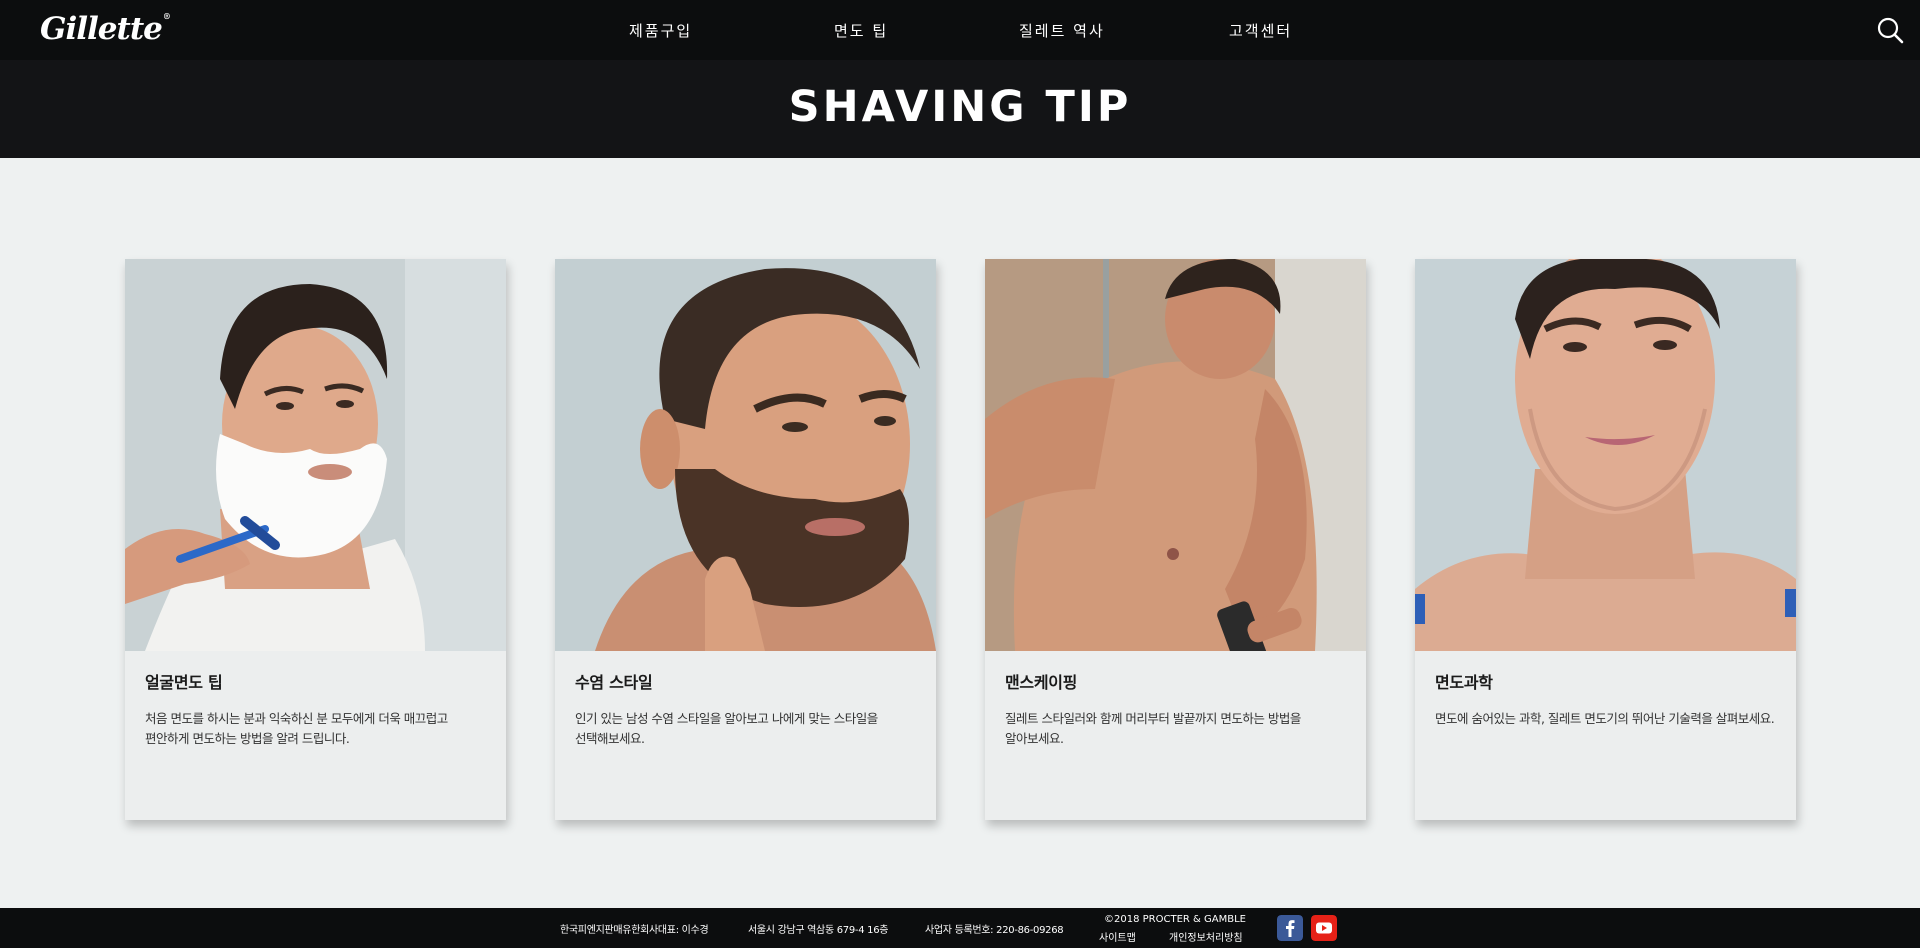 The image size is (1920, 948). Describe the element at coordinates (634, 930) in the screenshot. I see `footer-company-info: 한국피엔지판매유한회사대표: 이수경` at that location.